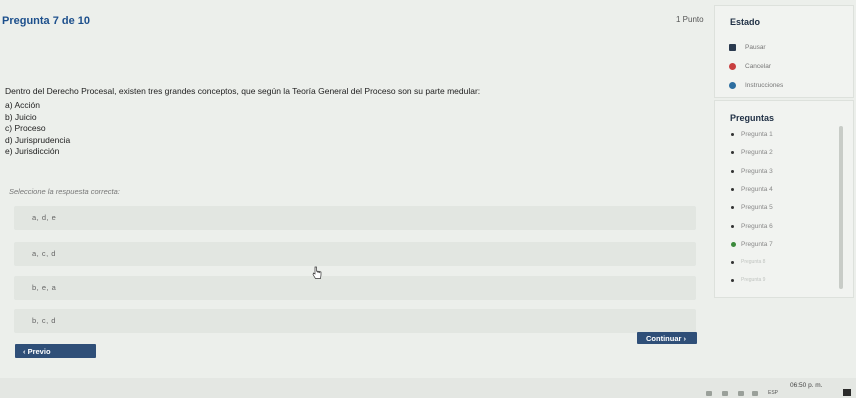 The height and width of the screenshot is (398, 856). Describe the element at coordinates (44, 253) in the screenshot. I see `answer-label: a, c, d` at that location.